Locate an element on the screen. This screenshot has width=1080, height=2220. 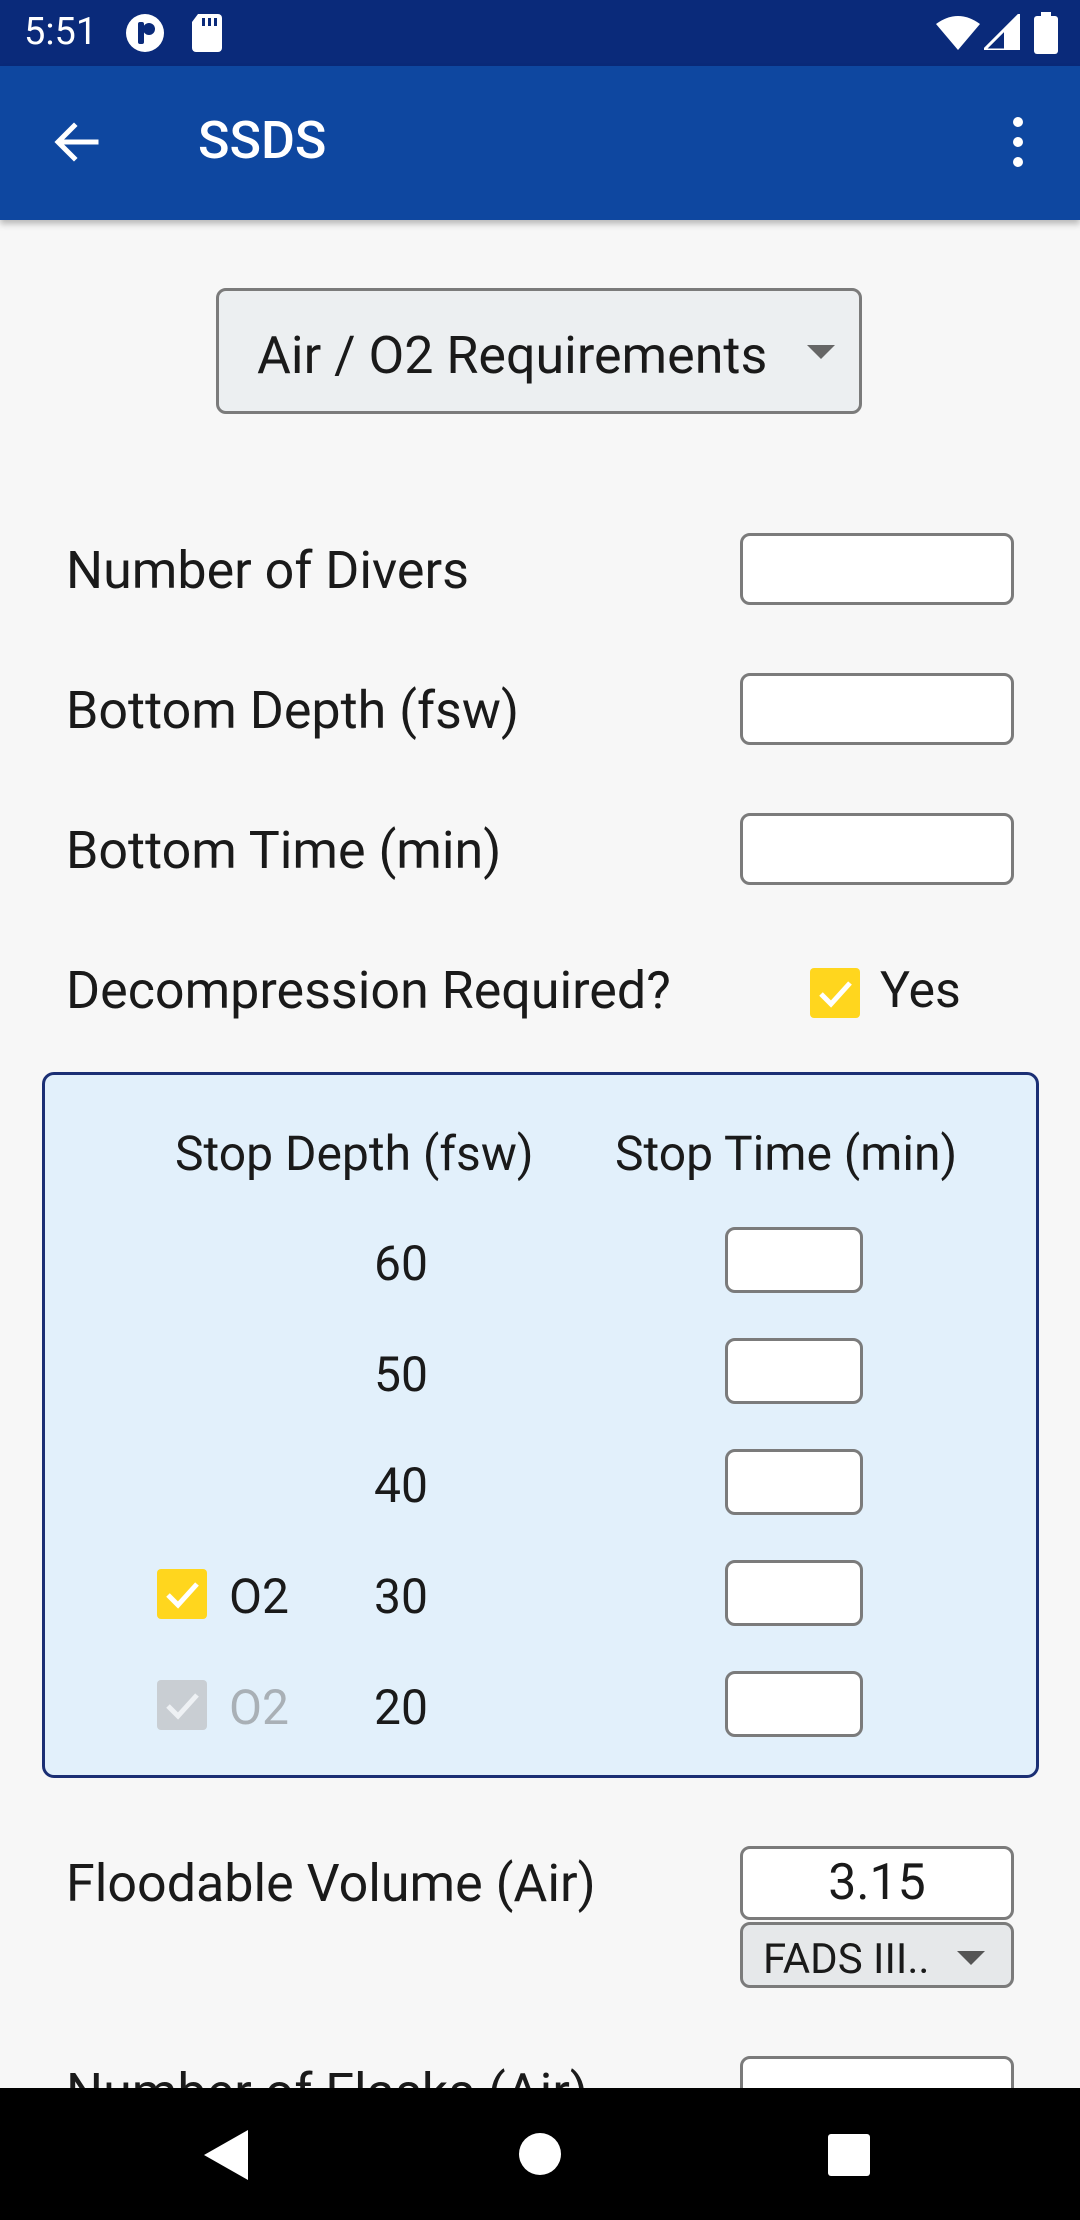
bottom-depth-input is located at coordinates (877, 709).